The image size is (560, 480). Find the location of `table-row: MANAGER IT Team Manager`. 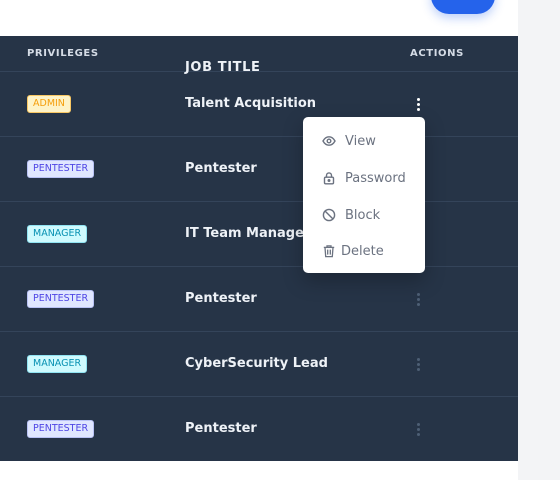

table-row: MANAGER IT Team Manager is located at coordinates (259, 234).